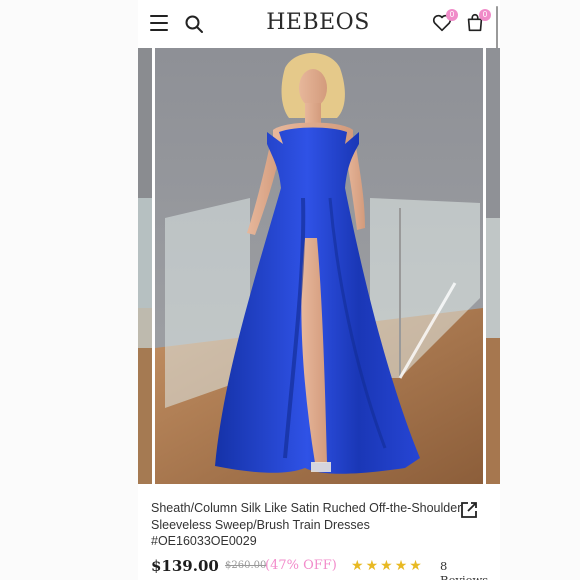 This screenshot has height=580, width=580. Describe the element at coordinates (485, 15) in the screenshot. I see `cart-count-badge: 0` at that location.